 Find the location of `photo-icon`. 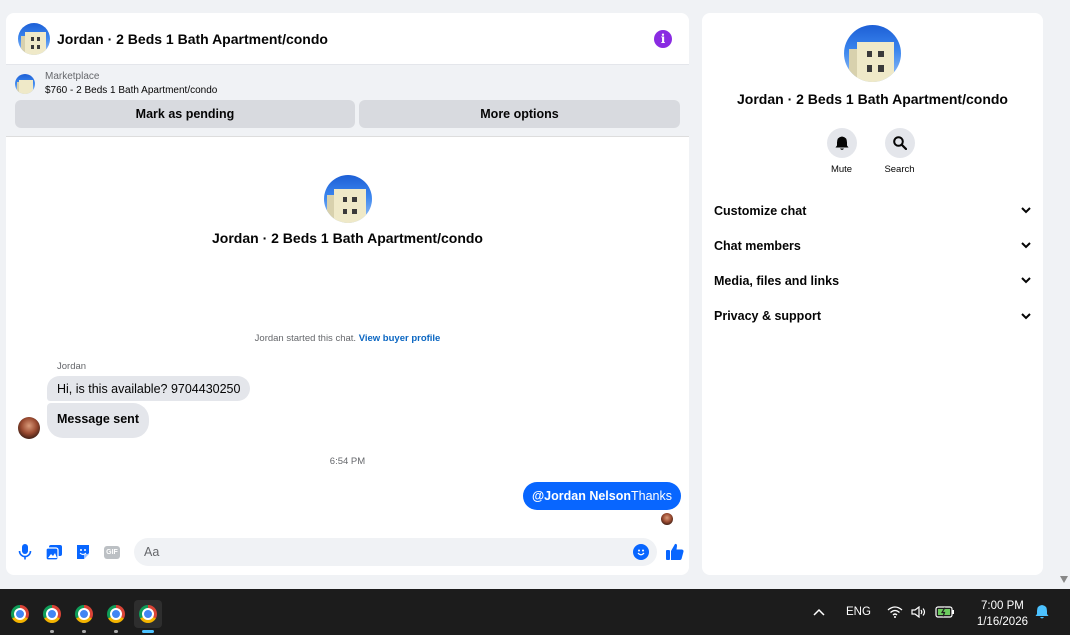

photo-icon is located at coordinates (54, 552).